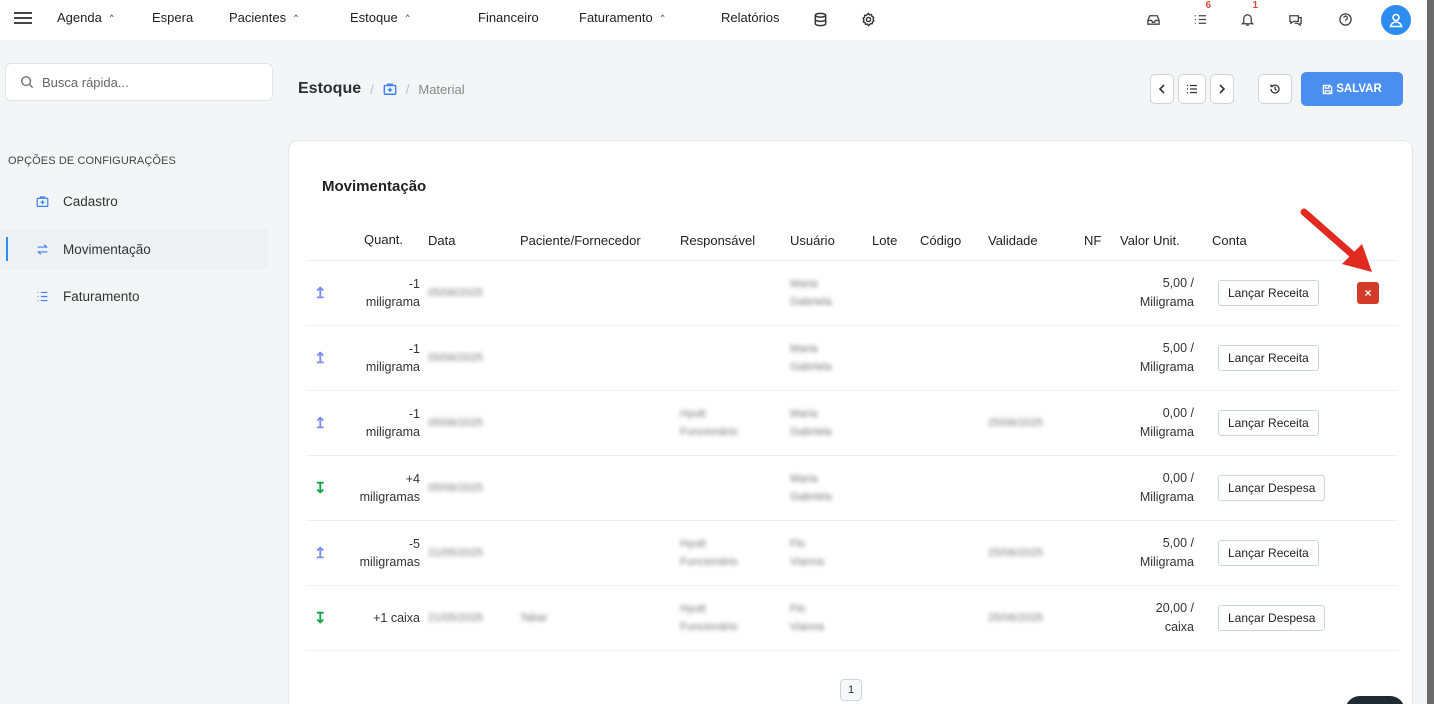 This screenshot has height=704, width=1434. What do you see at coordinates (1157, 618) in the screenshot?
I see `cell-valor-unit: 20,00 /caixa` at bounding box center [1157, 618].